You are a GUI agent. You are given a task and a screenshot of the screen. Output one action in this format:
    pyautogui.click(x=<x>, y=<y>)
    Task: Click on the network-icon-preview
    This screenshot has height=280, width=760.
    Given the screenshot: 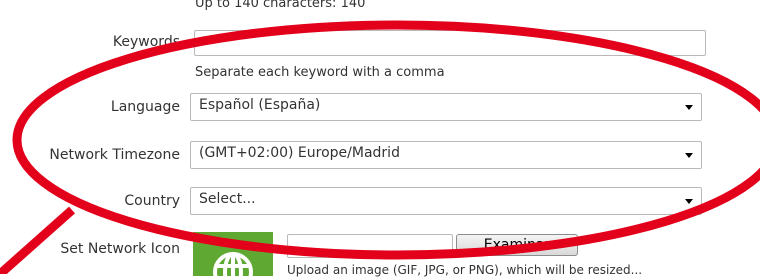 What is the action you would take?
    pyautogui.click(x=233, y=256)
    